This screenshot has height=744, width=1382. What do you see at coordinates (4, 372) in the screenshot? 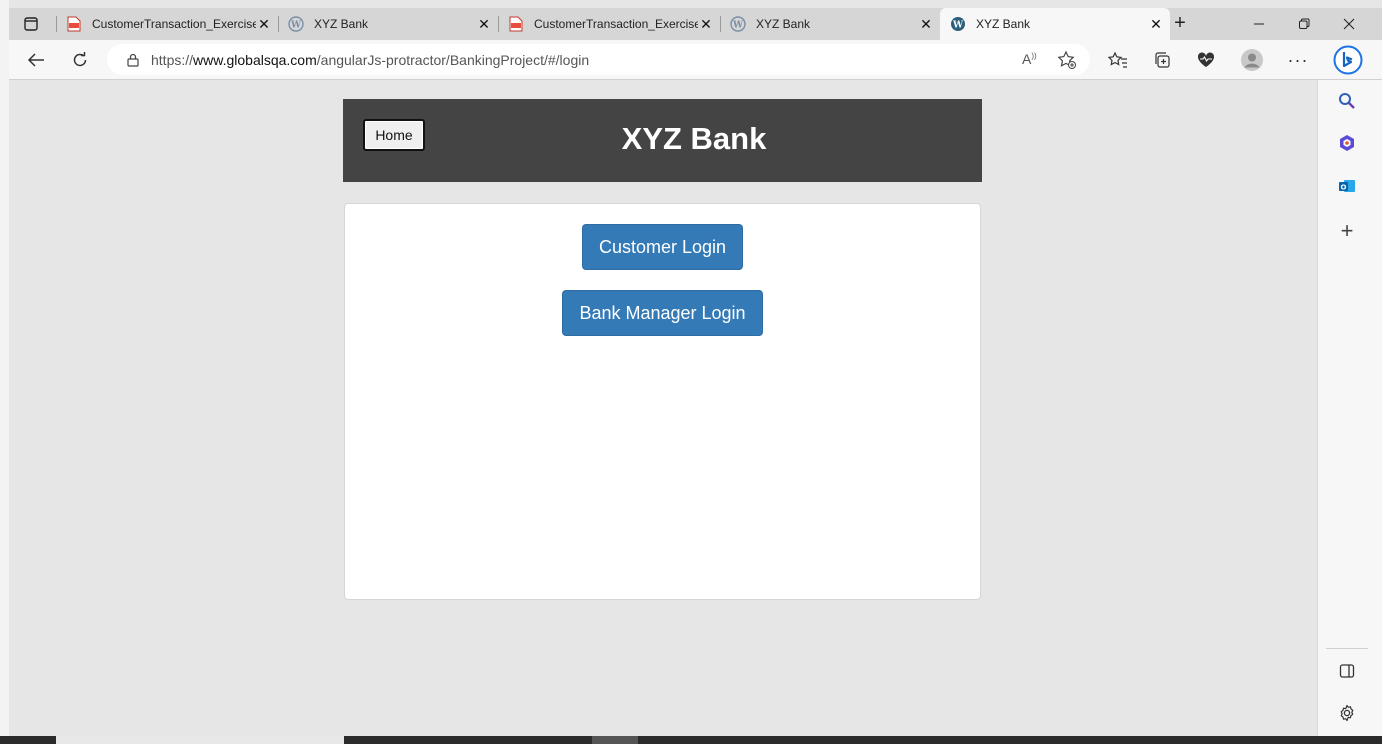
I see `window-frame` at bounding box center [4, 372].